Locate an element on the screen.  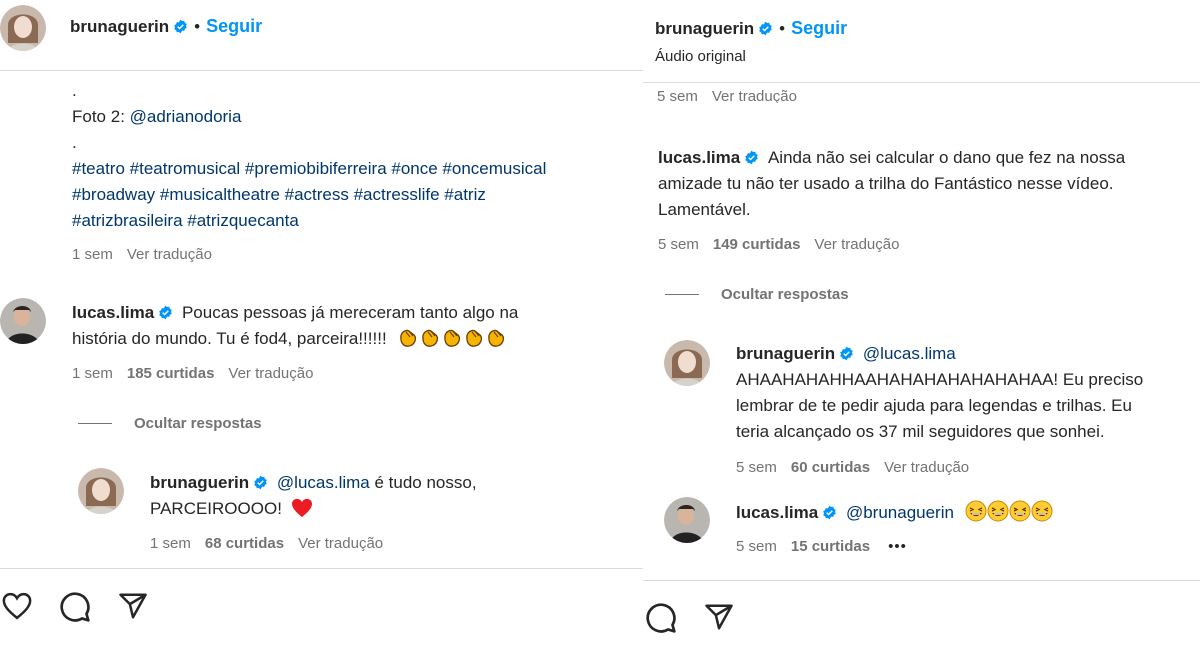
actions-divider is located at coordinates (921, 580).